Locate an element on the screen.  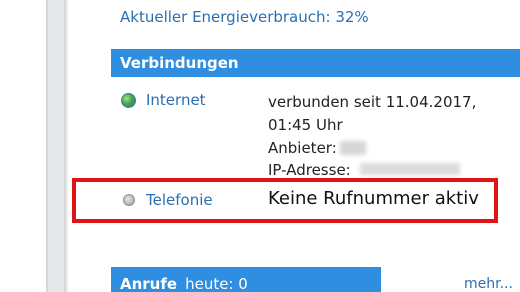
globe-icon is located at coordinates (128, 100).